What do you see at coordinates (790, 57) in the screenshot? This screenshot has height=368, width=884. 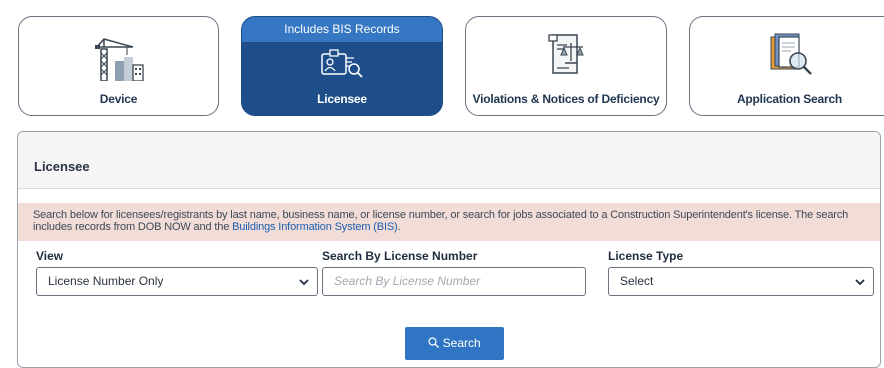 I see `application-search-icon` at bounding box center [790, 57].